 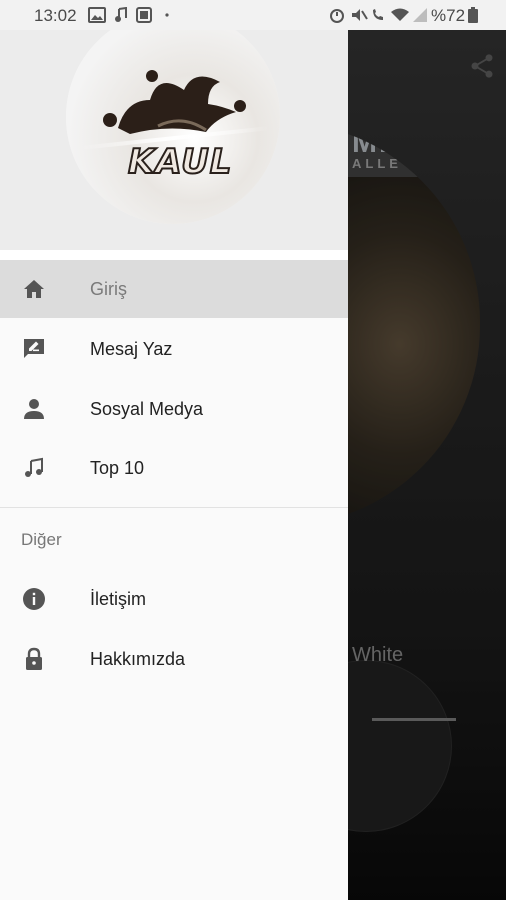 What do you see at coordinates (55, 15) in the screenshot?
I see `status-time: 13:02` at bounding box center [55, 15].